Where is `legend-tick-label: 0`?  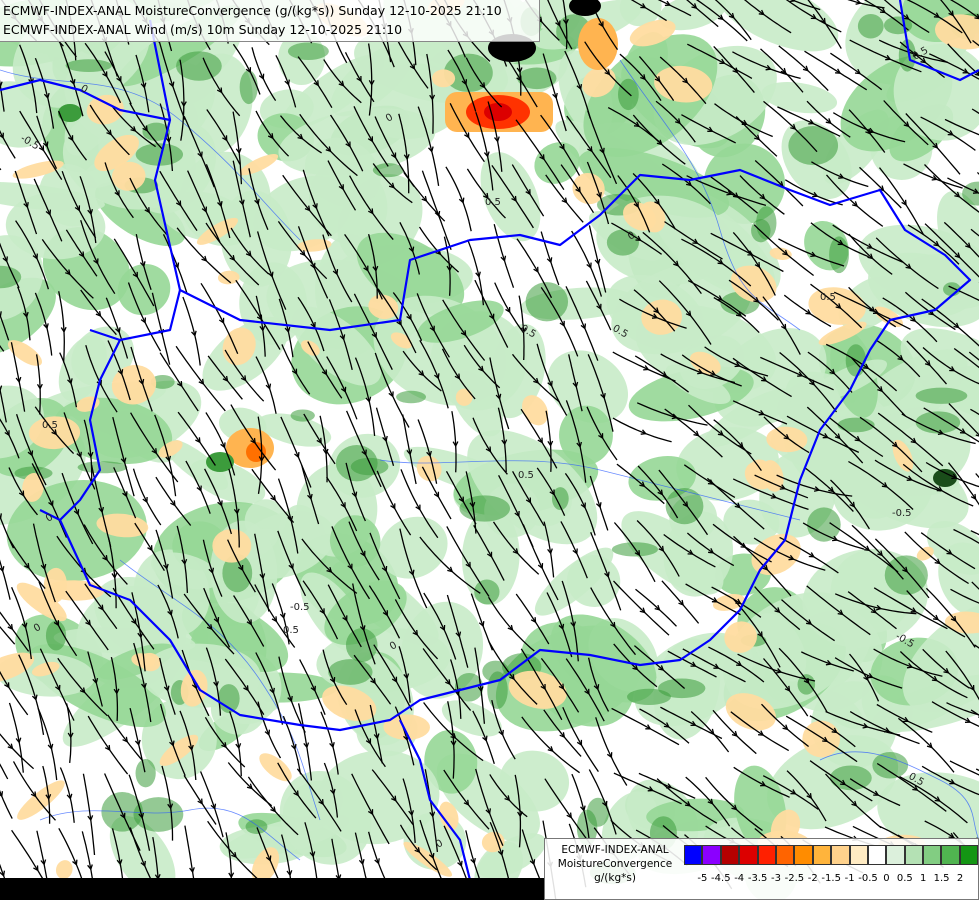 legend-tick-label: 0 is located at coordinates (886, 878).